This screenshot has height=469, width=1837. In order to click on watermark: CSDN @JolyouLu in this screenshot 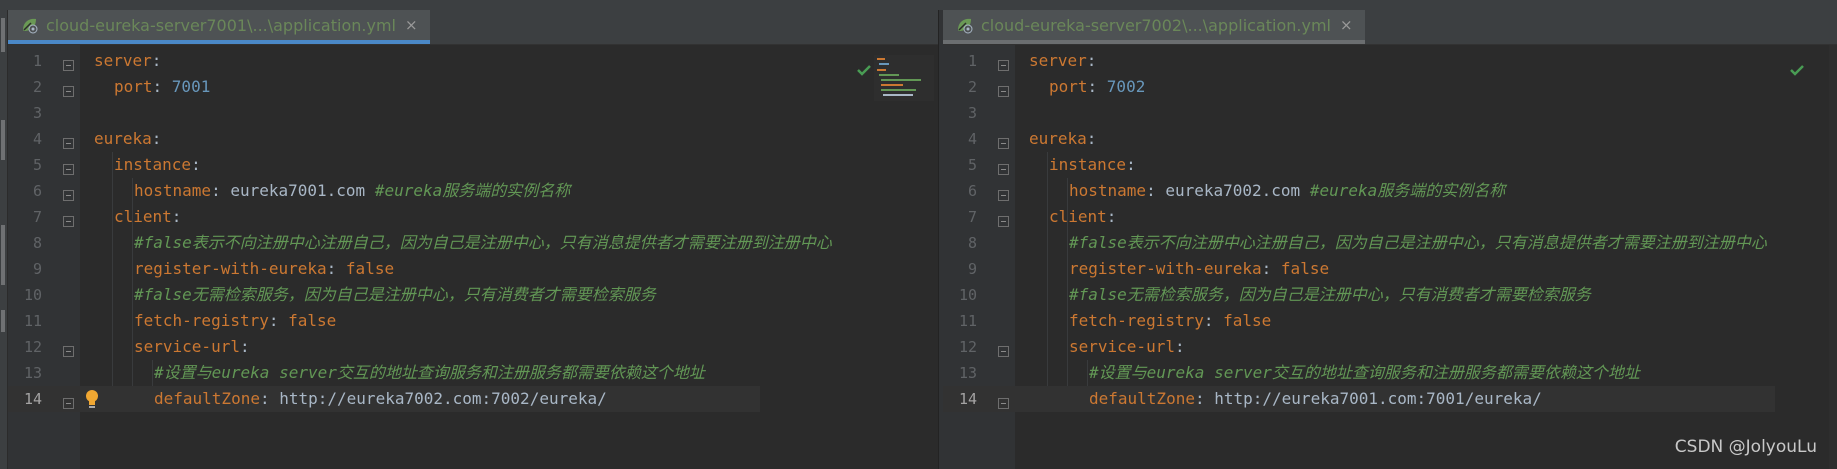, I will do `click(1745, 447)`.